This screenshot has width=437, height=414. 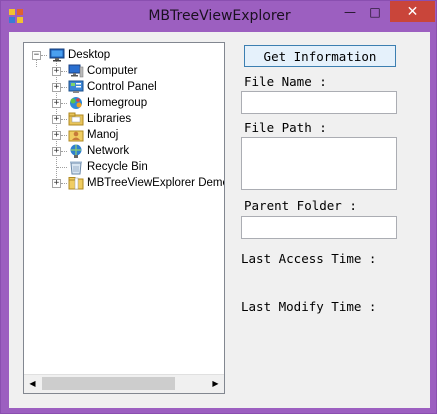 I want to click on expander-expanded-icon: −, so click(x=36, y=55).